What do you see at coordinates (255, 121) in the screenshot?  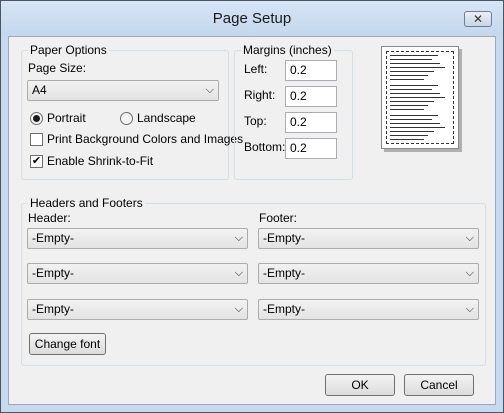 I see `margin-top-label: Top:` at bounding box center [255, 121].